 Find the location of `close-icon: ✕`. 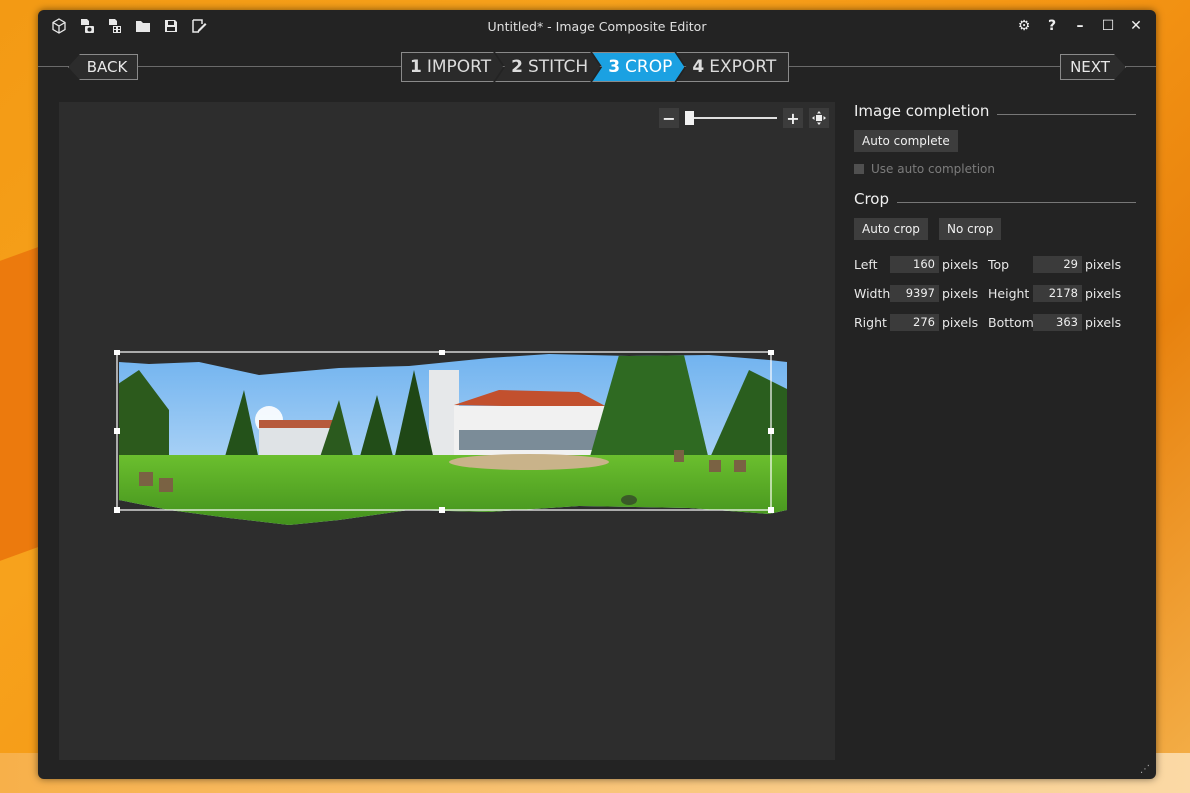

close-icon: ✕ is located at coordinates (1136, 26).